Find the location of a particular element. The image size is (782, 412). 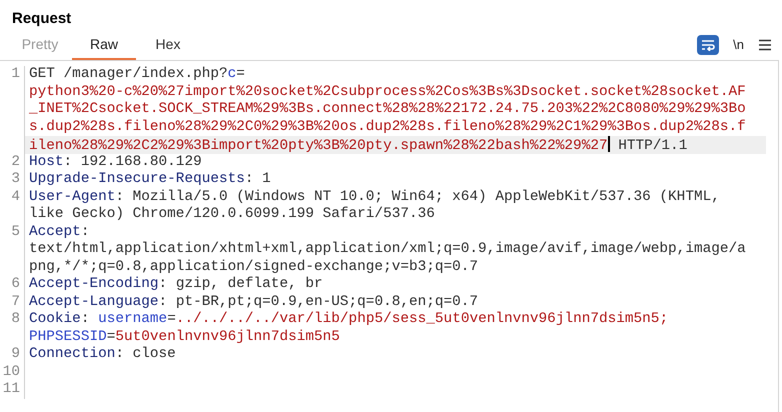

header-name: User-Agent is located at coordinates (72, 196).